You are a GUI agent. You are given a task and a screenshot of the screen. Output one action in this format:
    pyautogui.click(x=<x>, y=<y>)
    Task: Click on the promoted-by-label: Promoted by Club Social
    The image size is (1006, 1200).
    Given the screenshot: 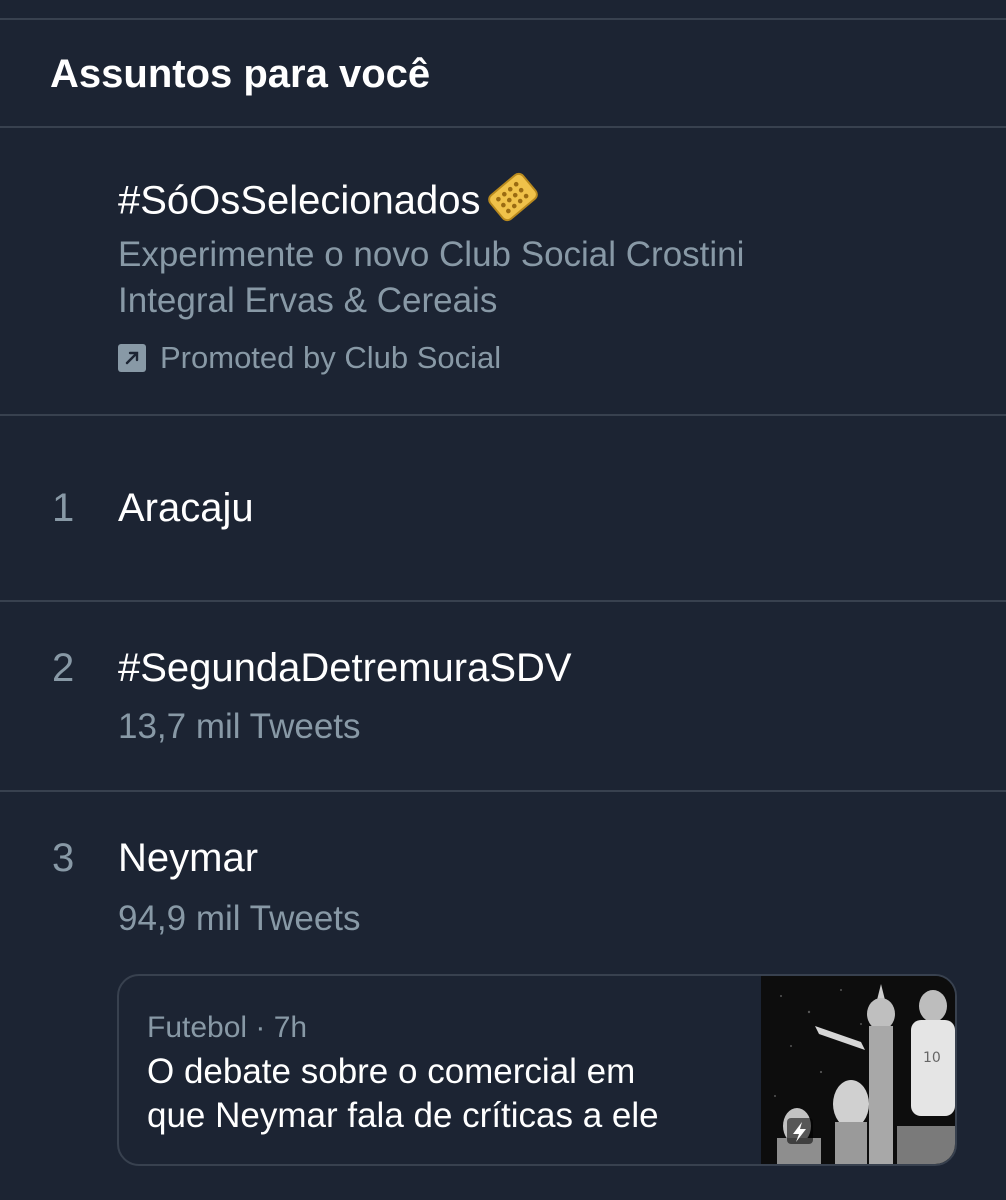 What is the action you would take?
    pyautogui.click(x=331, y=357)
    